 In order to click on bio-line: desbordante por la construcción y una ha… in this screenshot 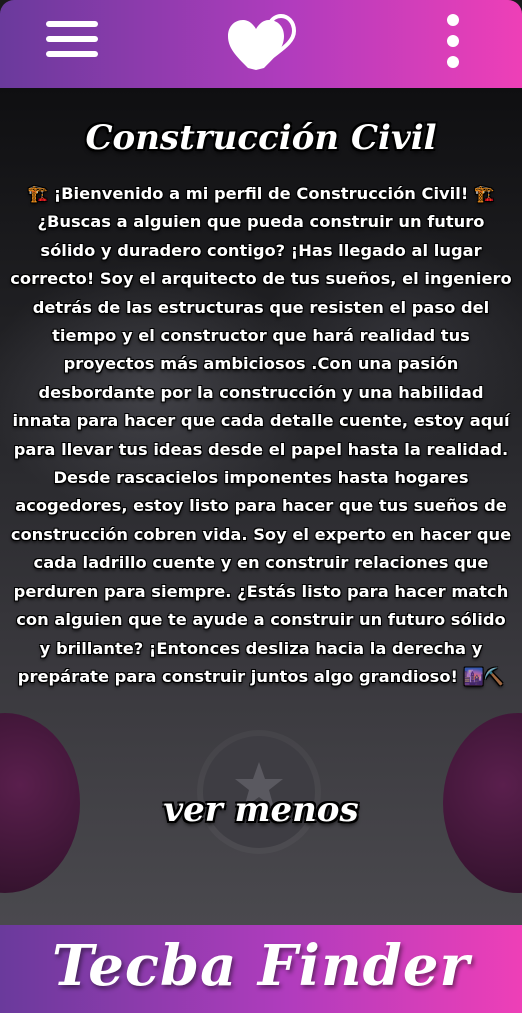, I will do `click(261, 392)`.